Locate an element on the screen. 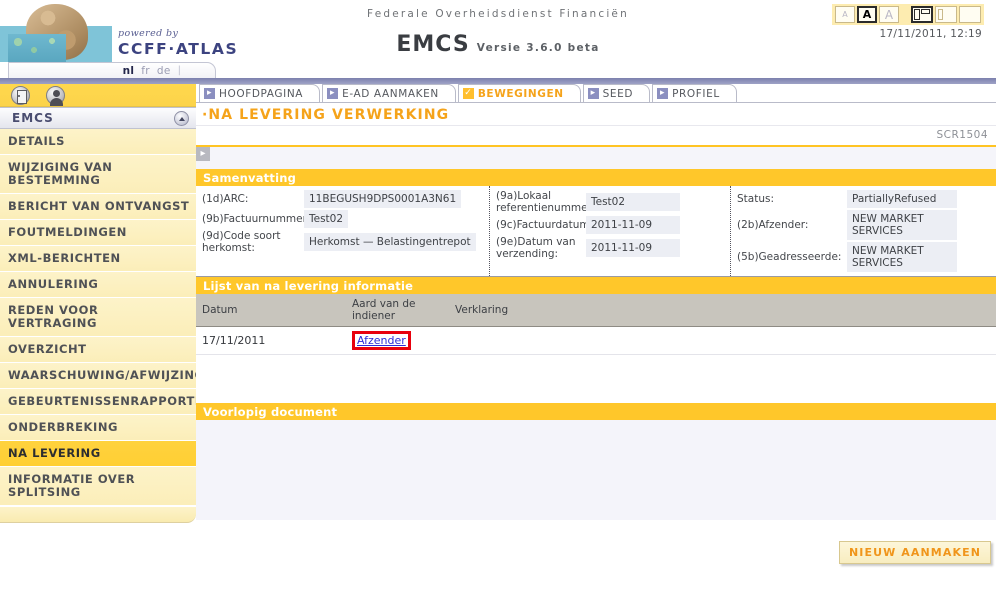  summary-field-status: Status: PartiallyRefused is located at coordinates (863, 199).